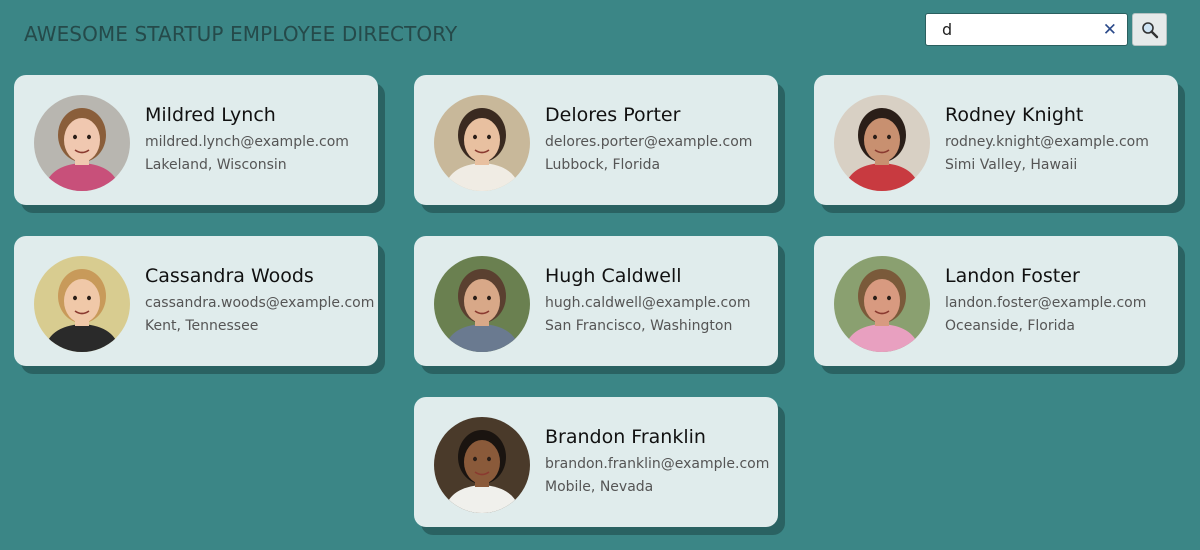 The width and height of the screenshot is (1200, 550). I want to click on employee-location: Kent, Tennessee, so click(202, 326).